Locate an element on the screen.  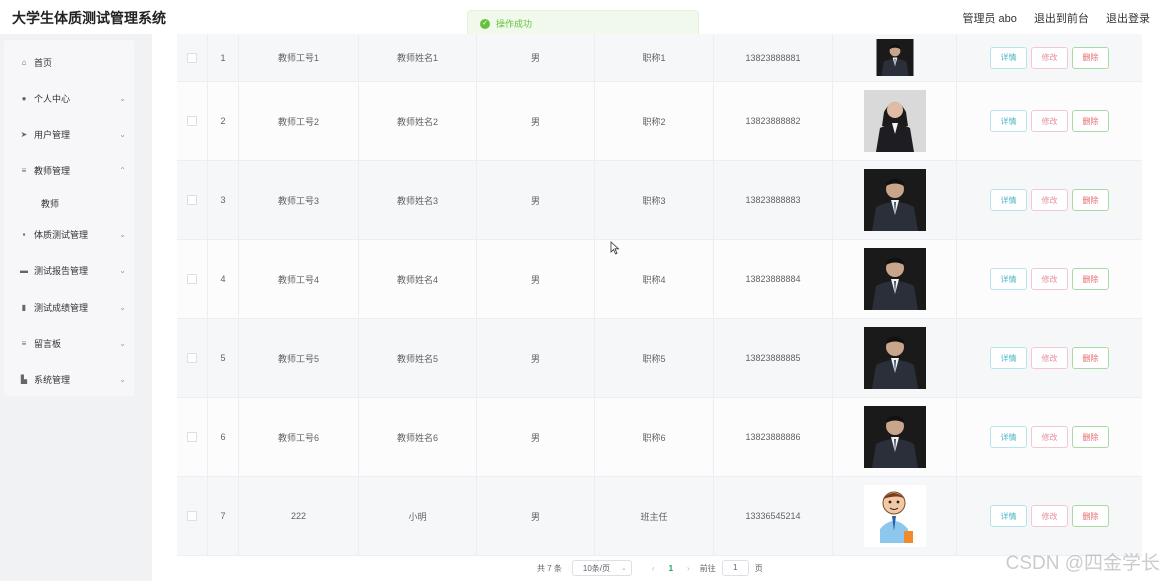
teacher-title: 职称1 is located at coordinates (654, 57).